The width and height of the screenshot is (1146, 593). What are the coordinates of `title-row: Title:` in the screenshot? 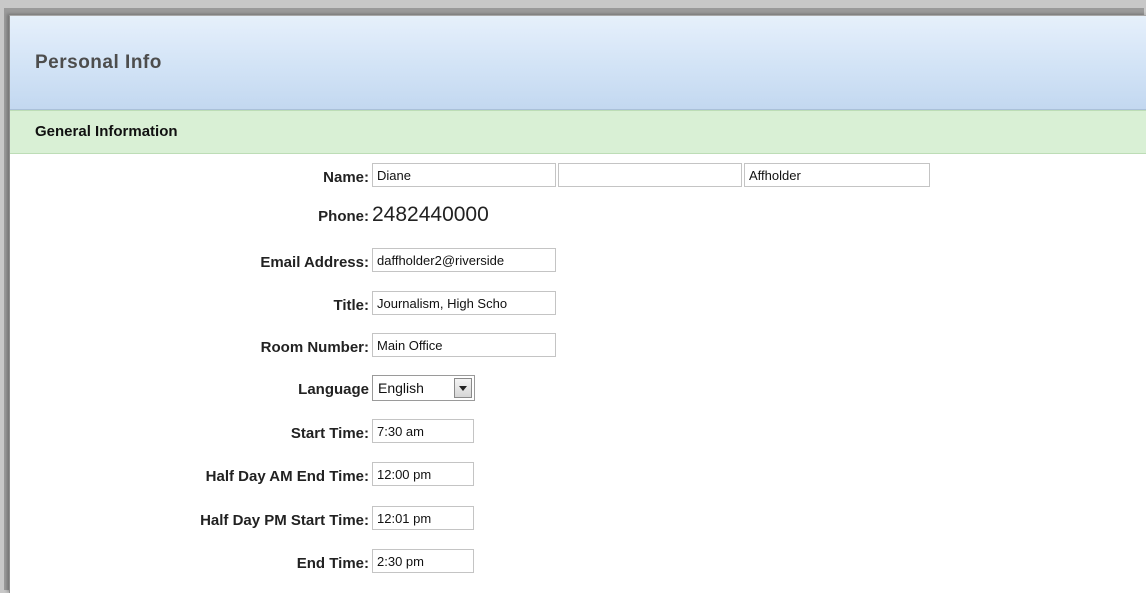 It's located at (578, 306).